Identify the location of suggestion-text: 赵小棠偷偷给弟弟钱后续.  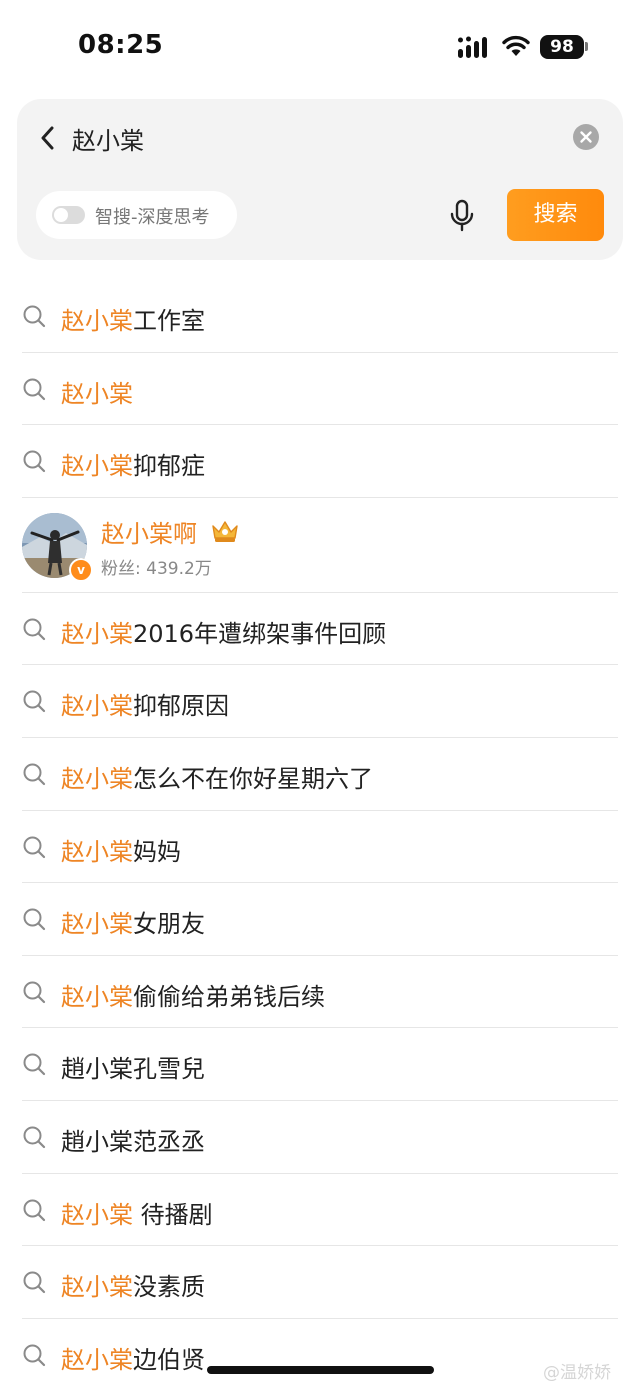
(193, 996).